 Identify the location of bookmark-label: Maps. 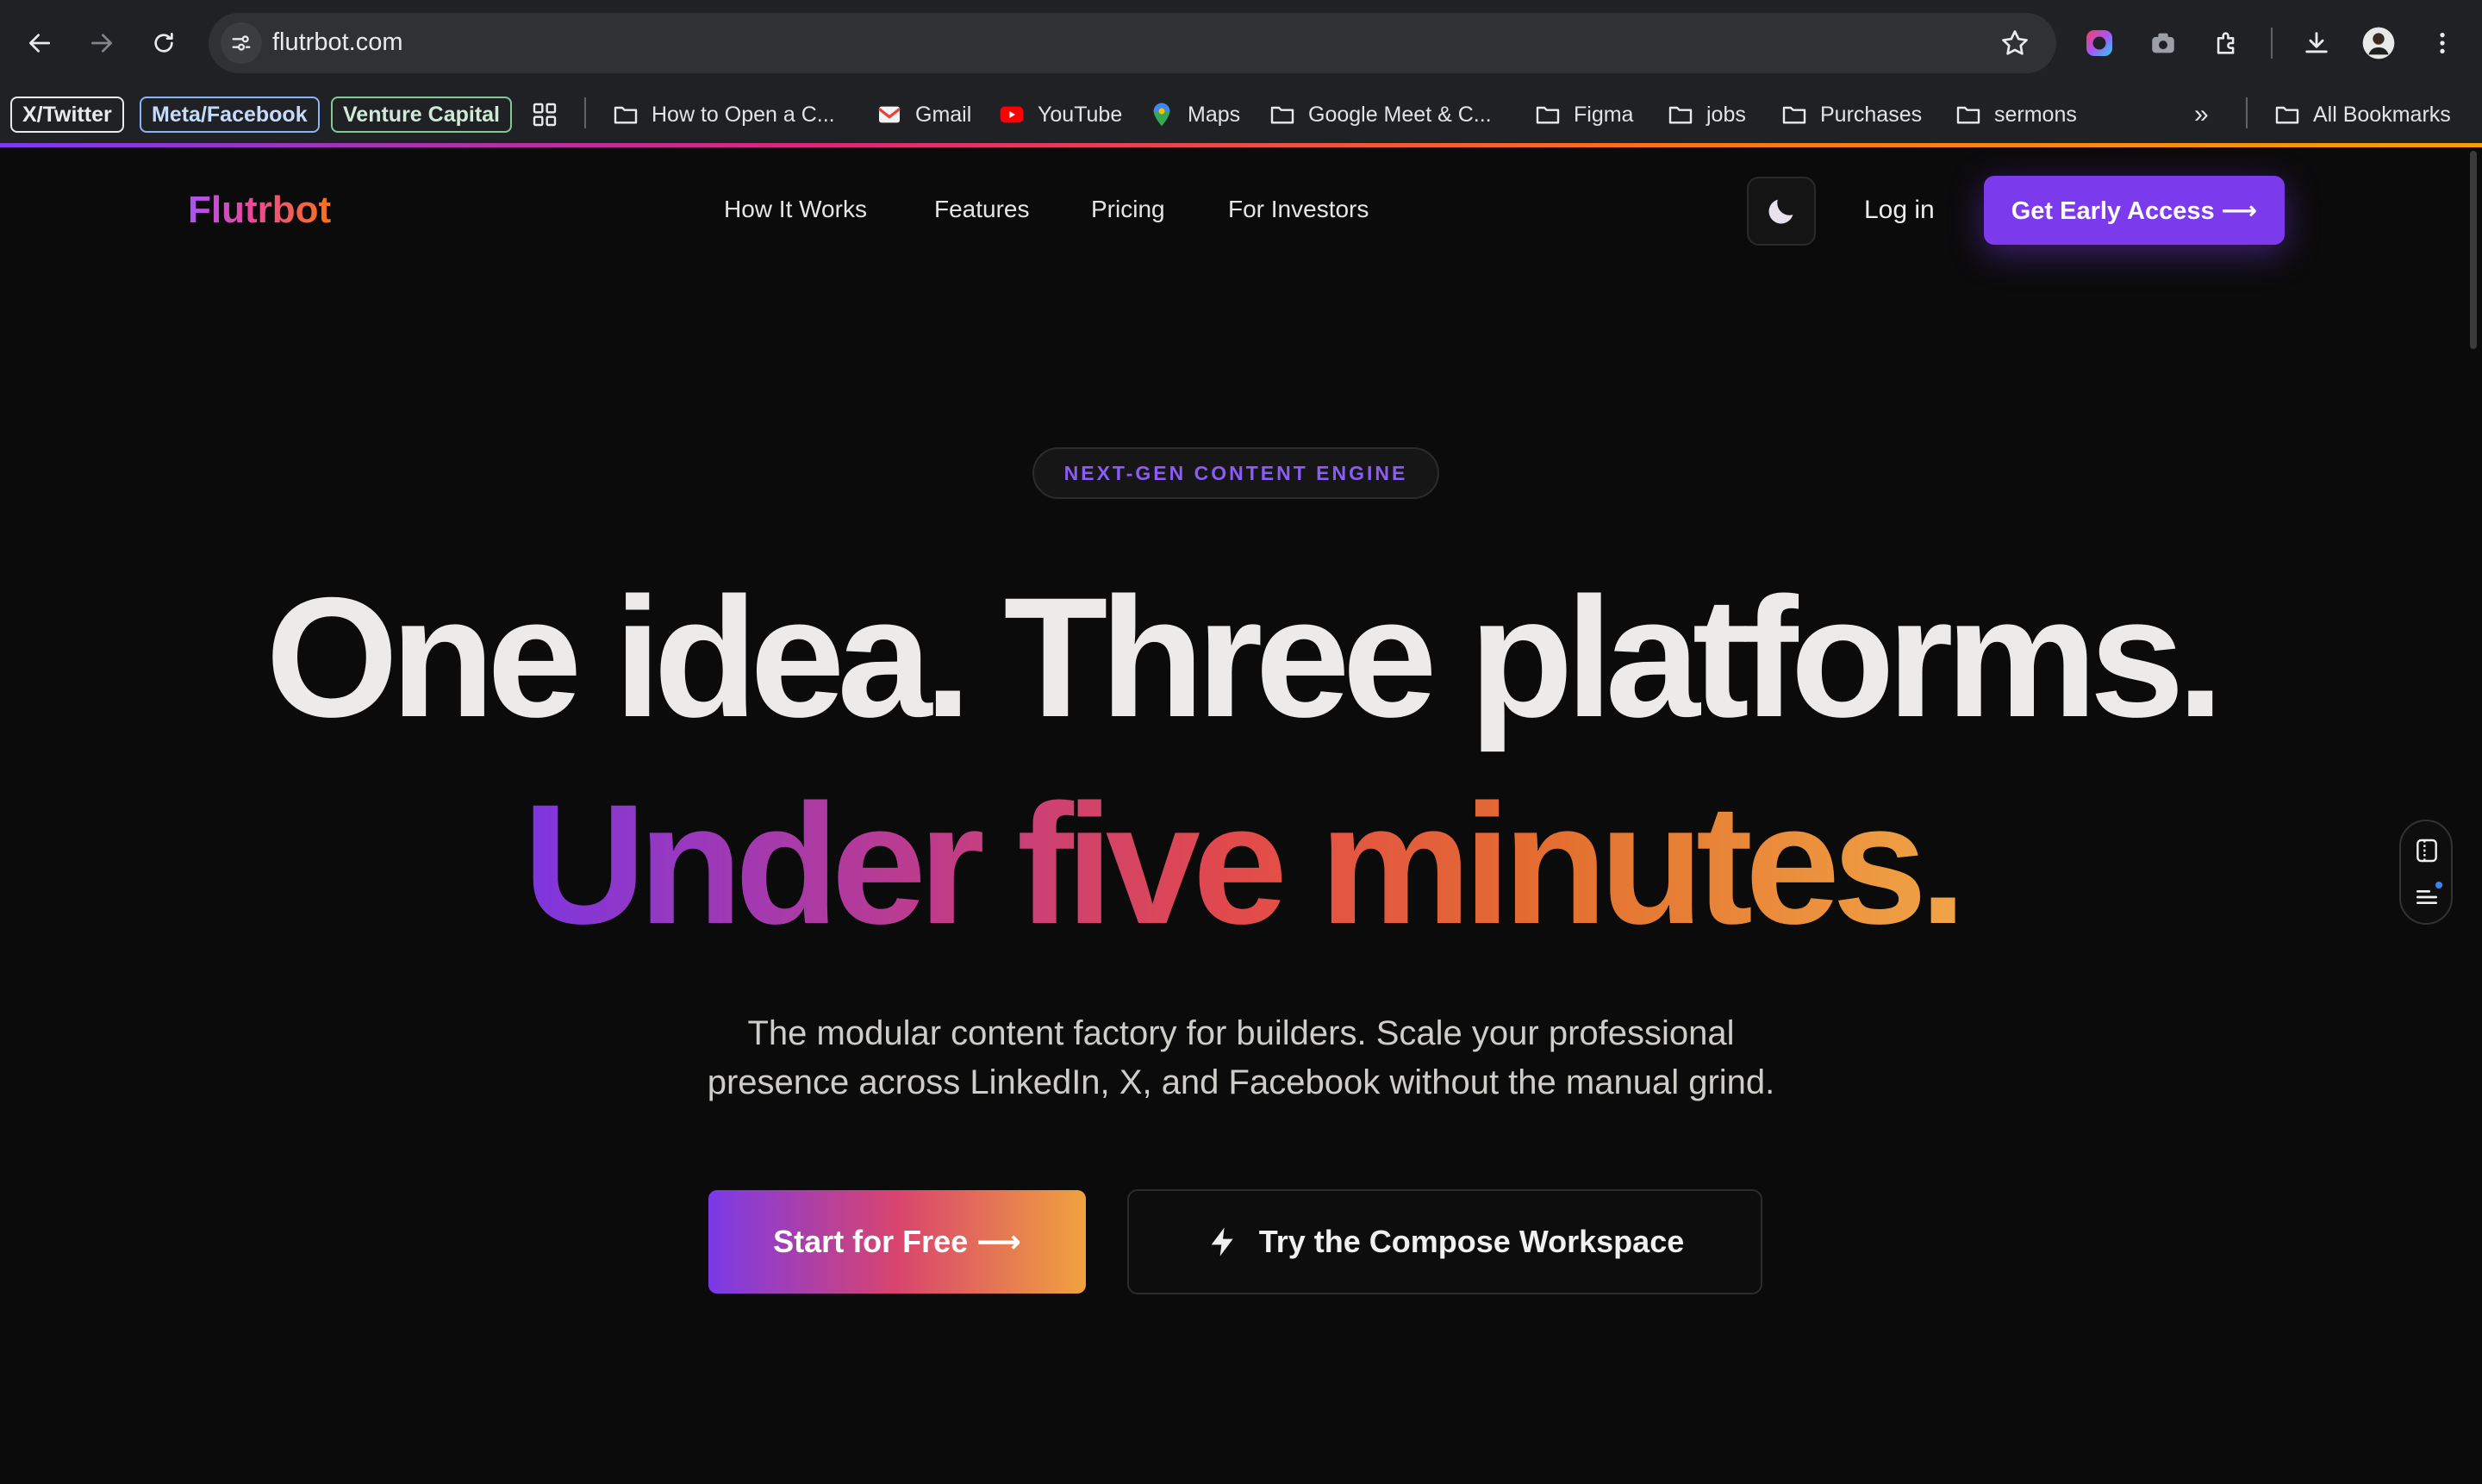
(1214, 115).